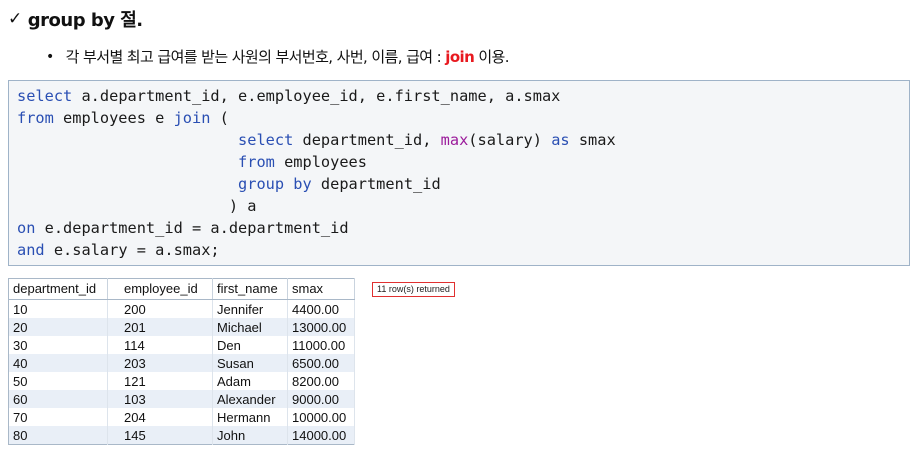  I want to click on table-row: 60 103 Alexander 9000.00, so click(181, 399).